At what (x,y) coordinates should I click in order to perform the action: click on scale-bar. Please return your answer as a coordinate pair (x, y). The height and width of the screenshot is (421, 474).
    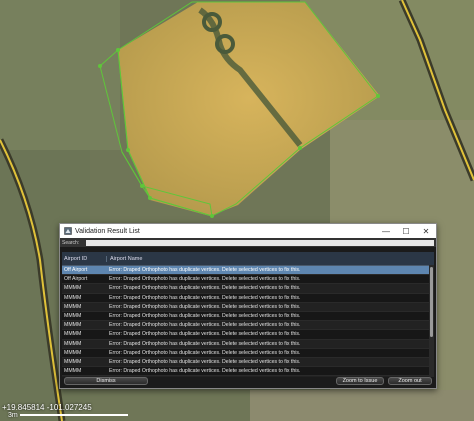
    Looking at the image, I should click on (74, 415).